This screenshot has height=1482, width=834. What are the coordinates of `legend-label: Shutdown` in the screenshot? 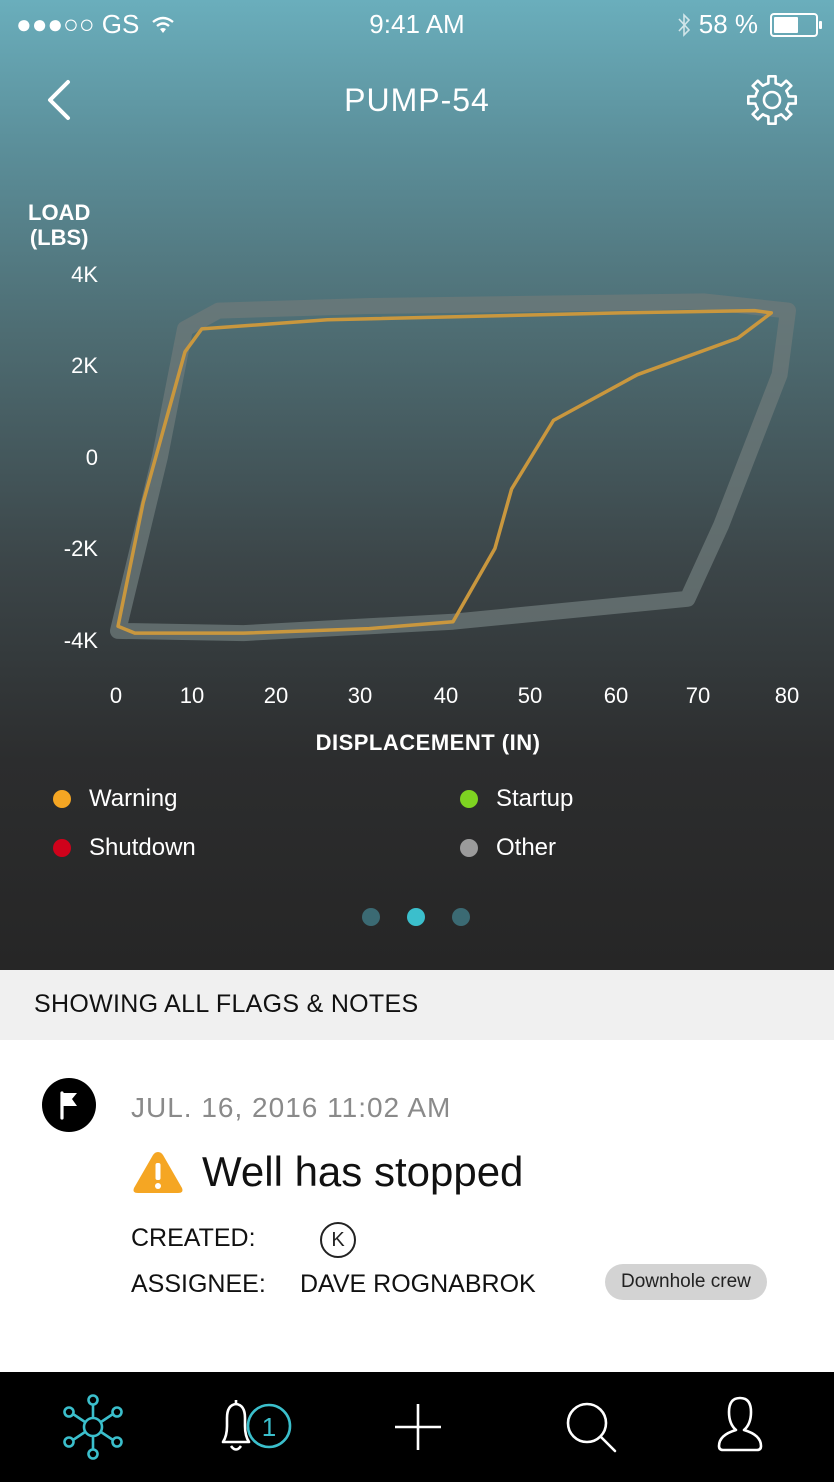 It's located at (142, 847).